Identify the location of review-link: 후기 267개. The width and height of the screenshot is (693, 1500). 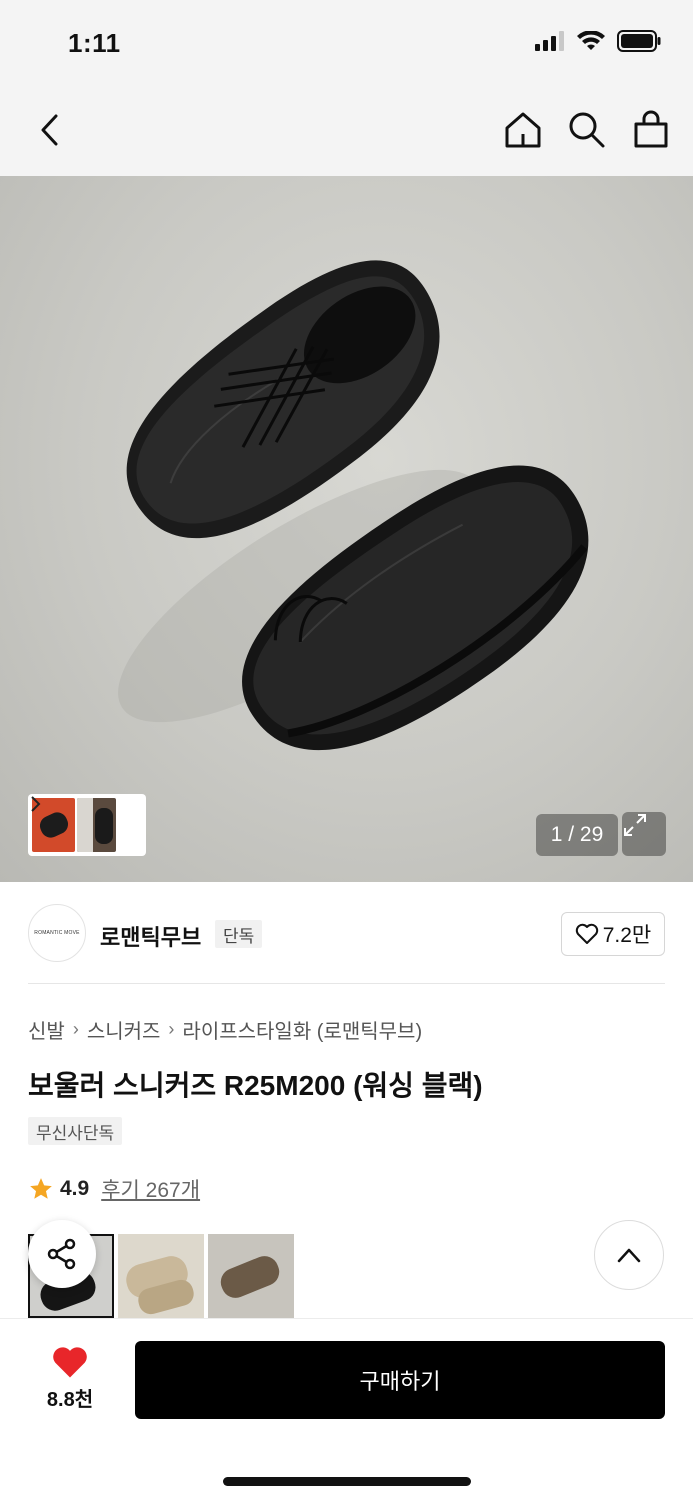
(150, 1189).